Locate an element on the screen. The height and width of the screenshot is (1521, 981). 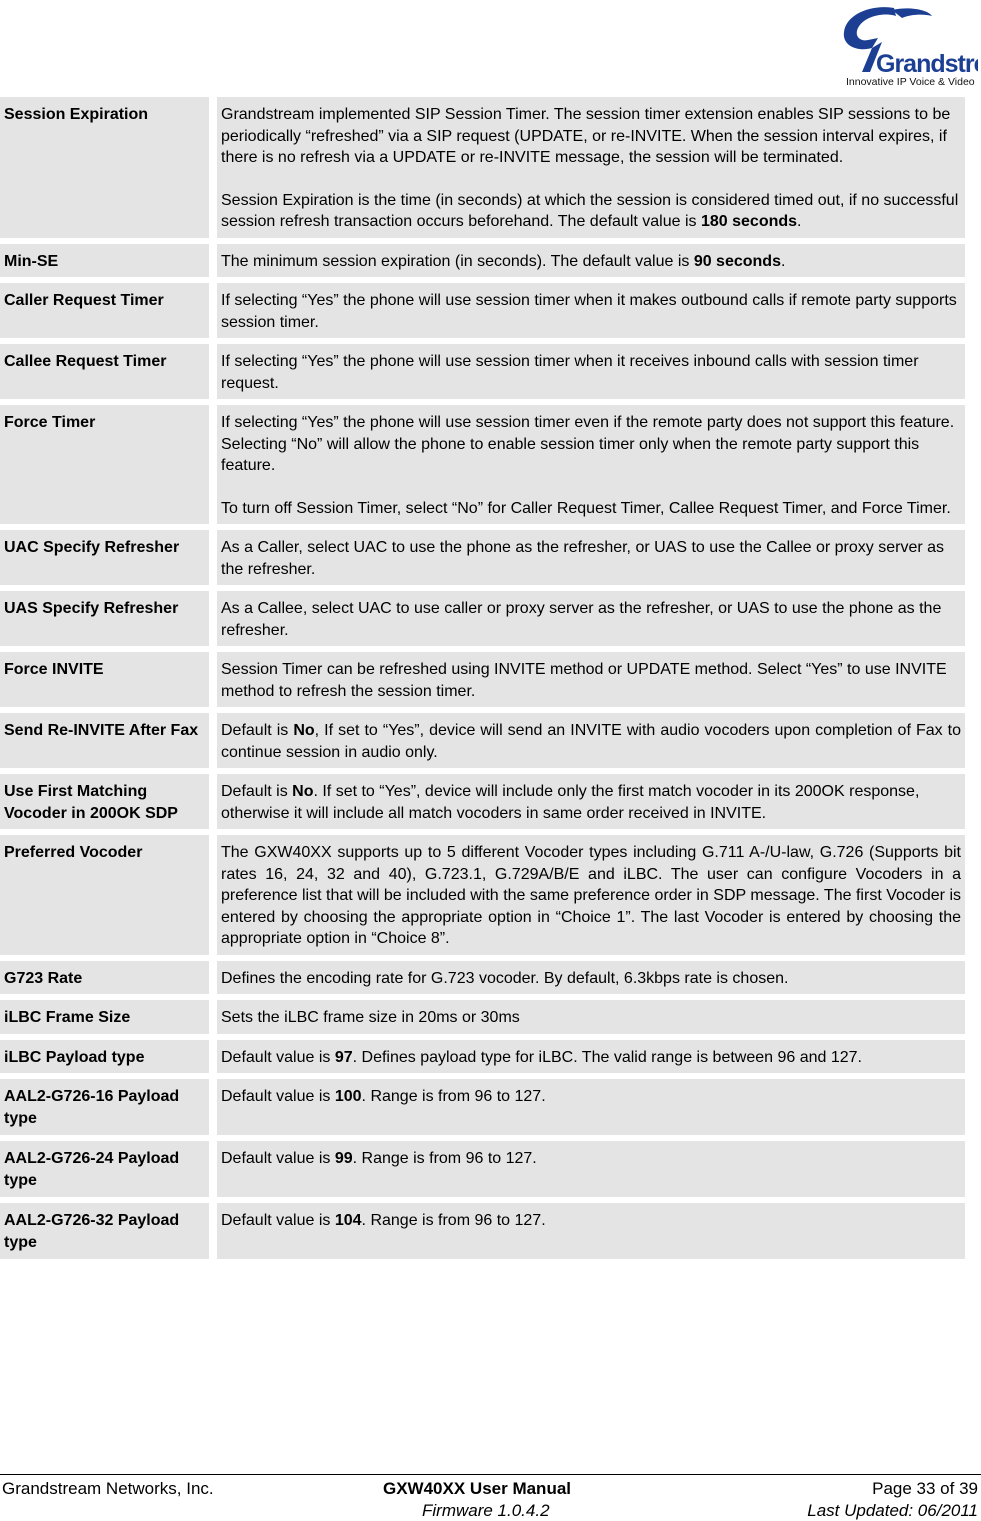
description-paragraph: Sets the iLBC frame size in 20ms or 30ms is located at coordinates (591, 1018).